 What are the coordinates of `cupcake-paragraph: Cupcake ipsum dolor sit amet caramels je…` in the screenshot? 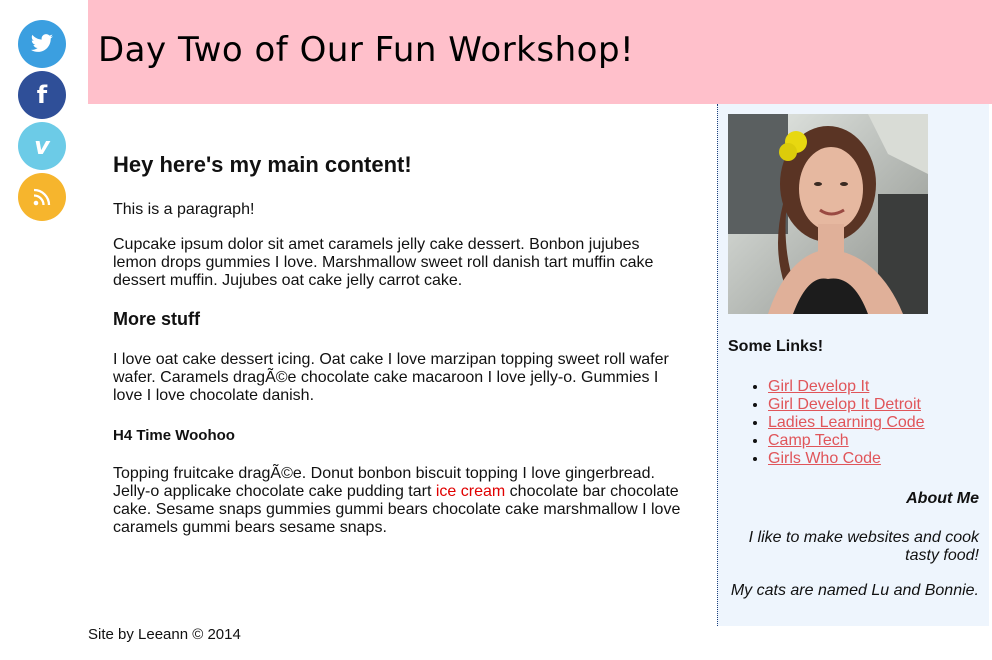 It's located at (383, 262).